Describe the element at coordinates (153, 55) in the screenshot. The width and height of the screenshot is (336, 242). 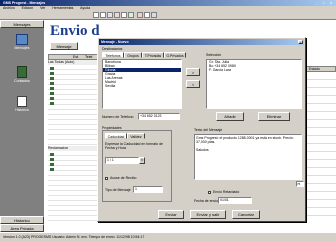
I see `tab-tprivadas: T.Privadas` at that location.